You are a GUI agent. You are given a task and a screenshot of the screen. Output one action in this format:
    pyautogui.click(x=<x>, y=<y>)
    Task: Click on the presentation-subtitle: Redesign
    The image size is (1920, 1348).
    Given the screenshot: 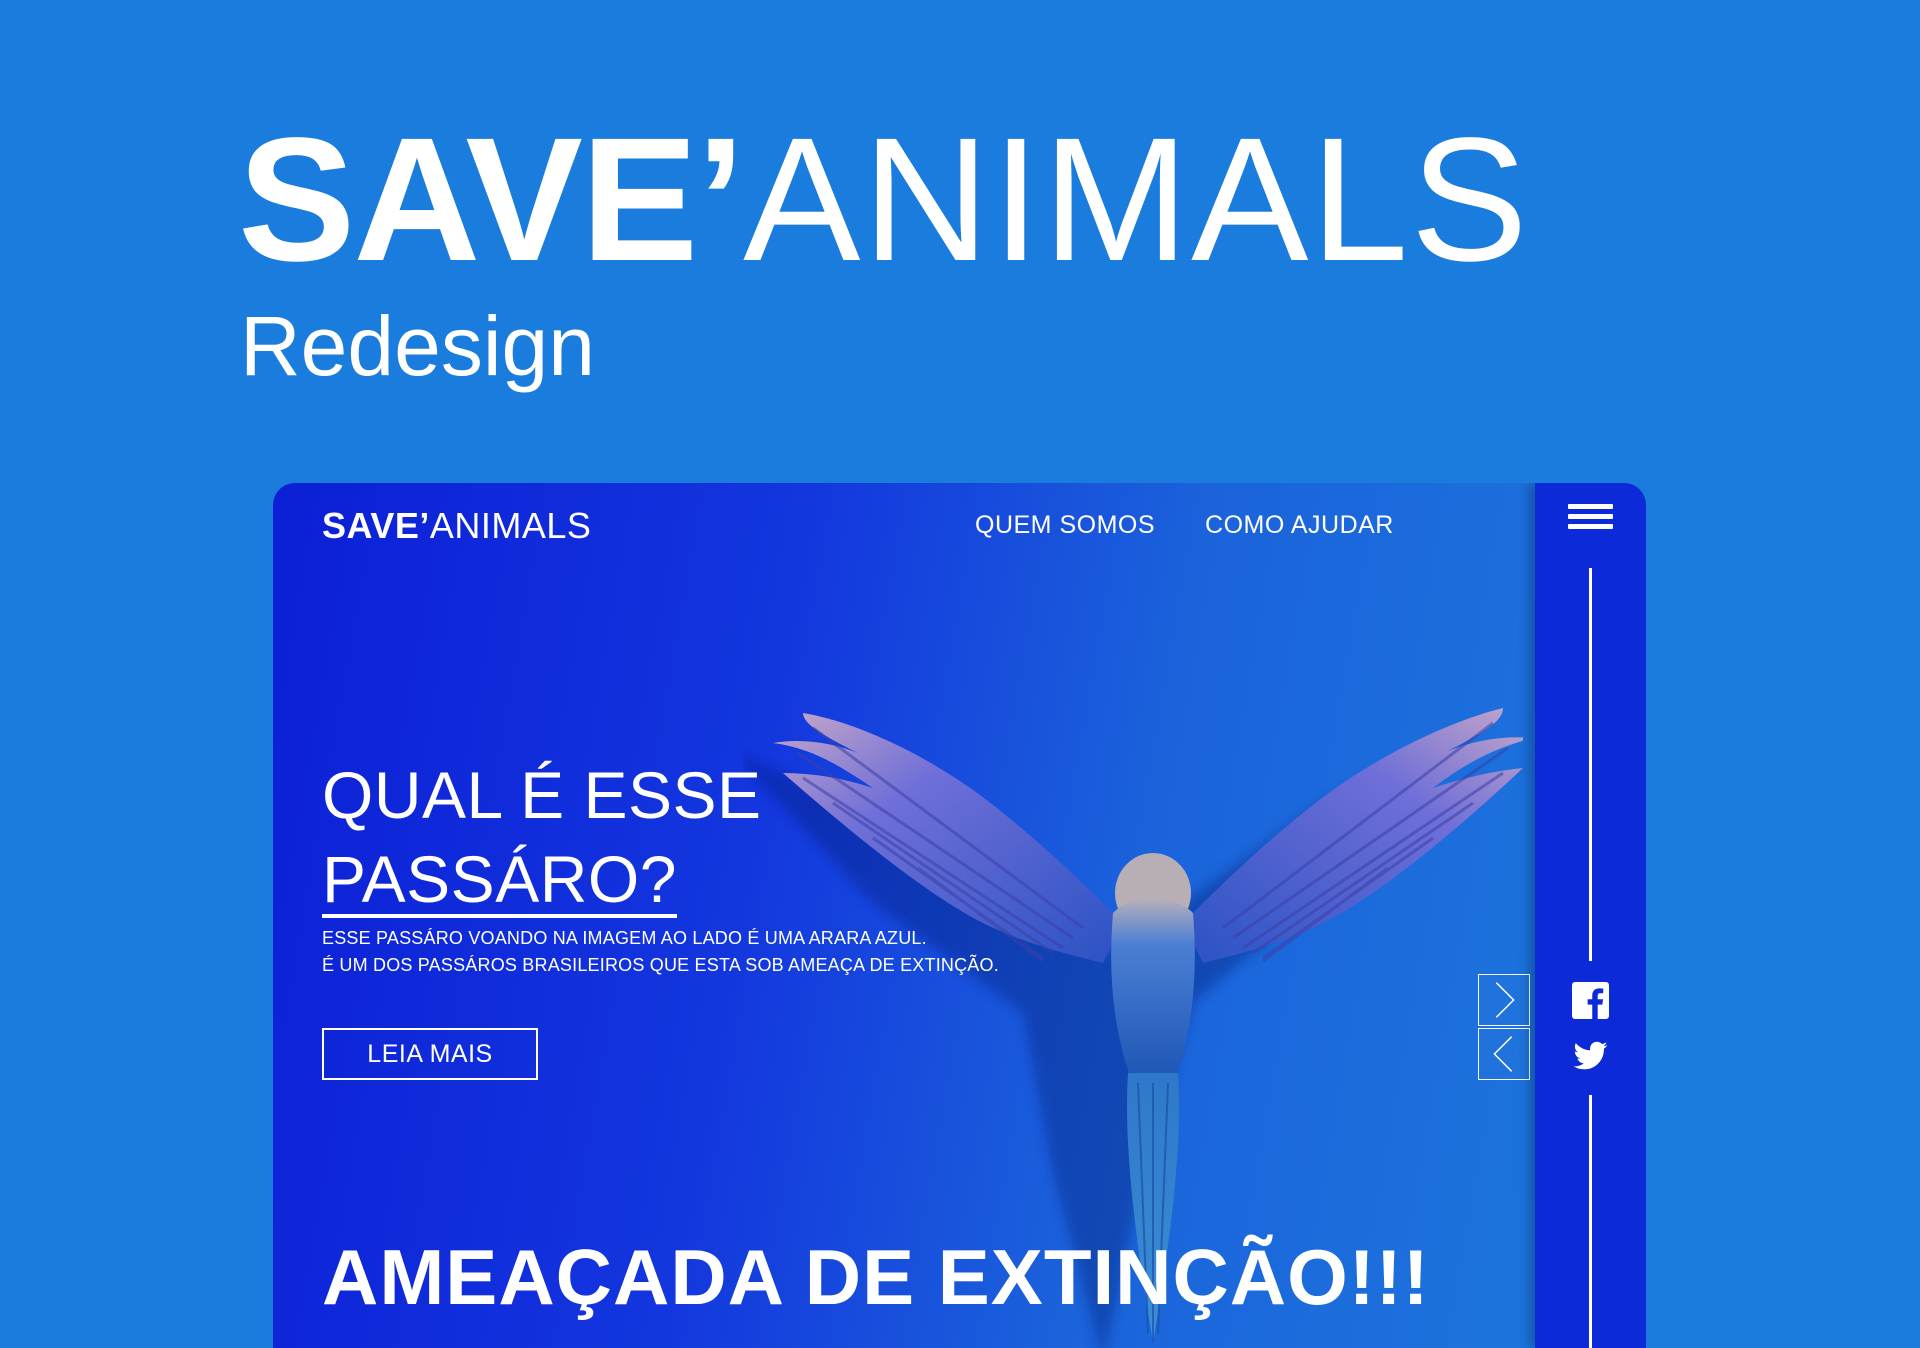 What is the action you would take?
    pyautogui.click(x=417, y=346)
    